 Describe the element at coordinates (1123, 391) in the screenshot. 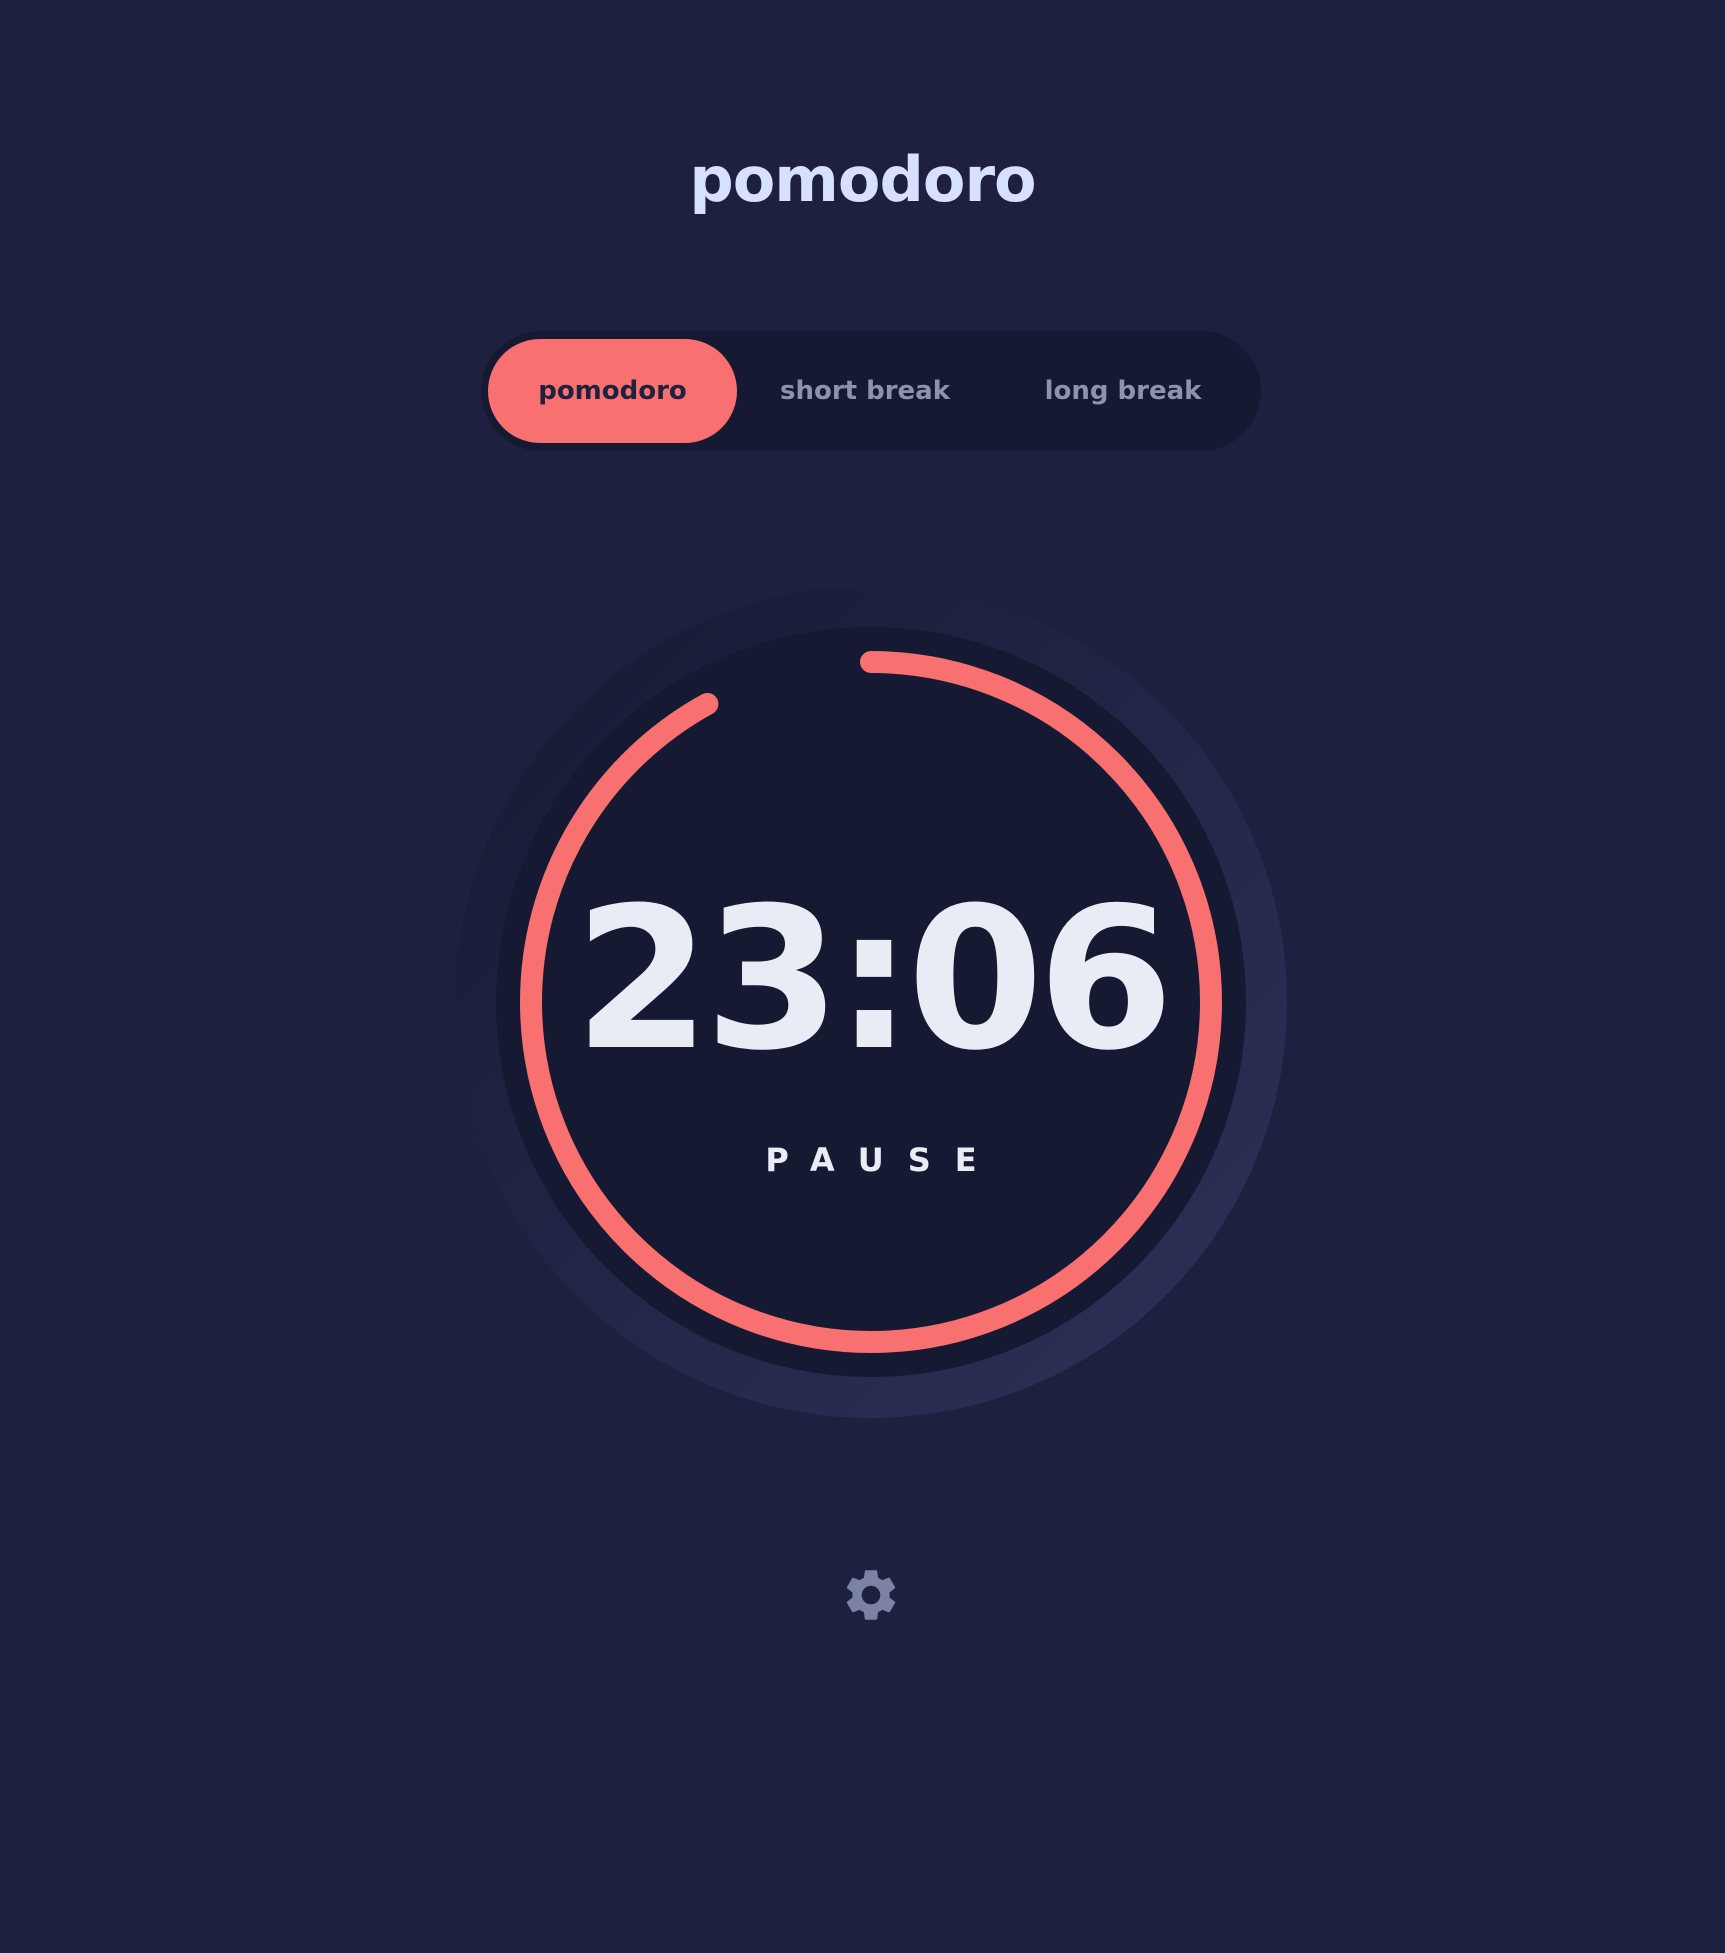

I see `tab-long-break: long break` at that location.